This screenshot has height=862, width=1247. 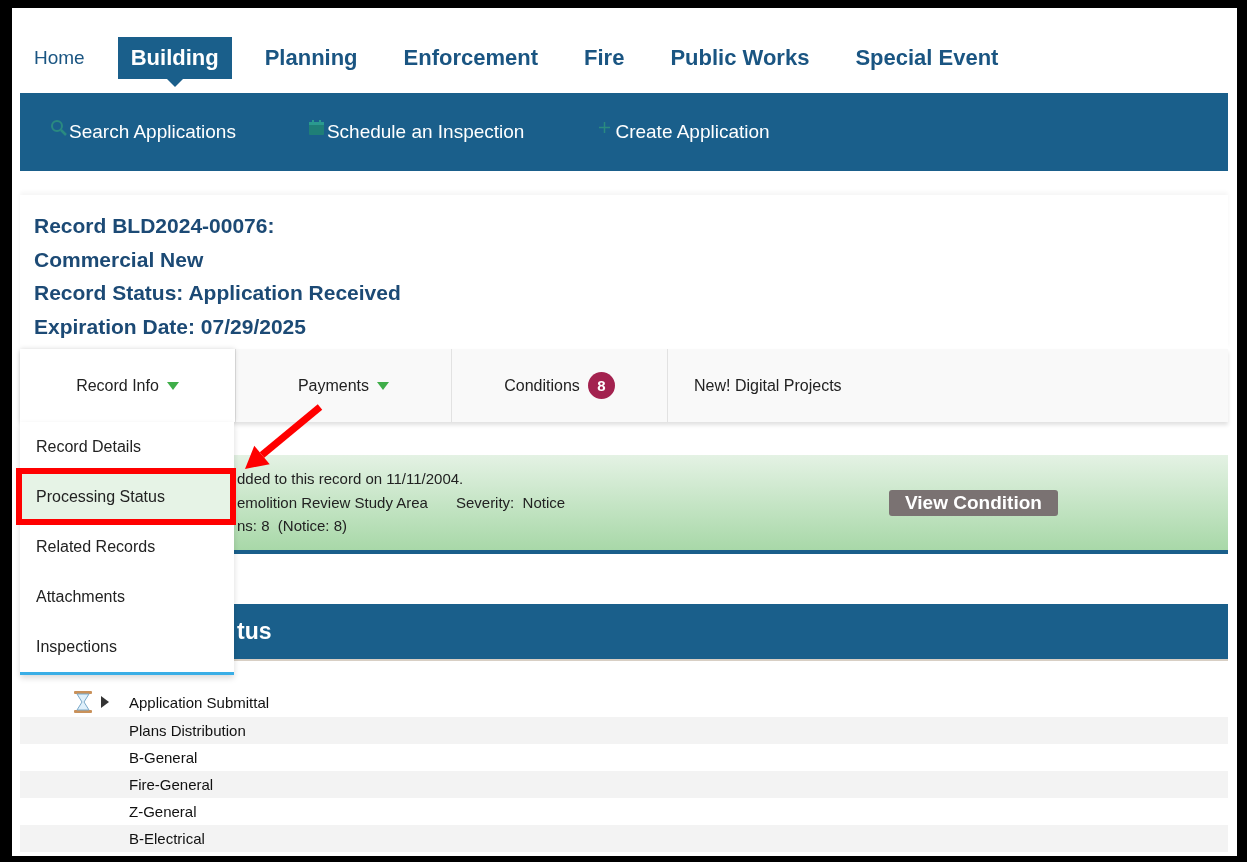 What do you see at coordinates (332, 502) in the screenshot?
I see `condition-text: emolition Review Study Area` at bounding box center [332, 502].